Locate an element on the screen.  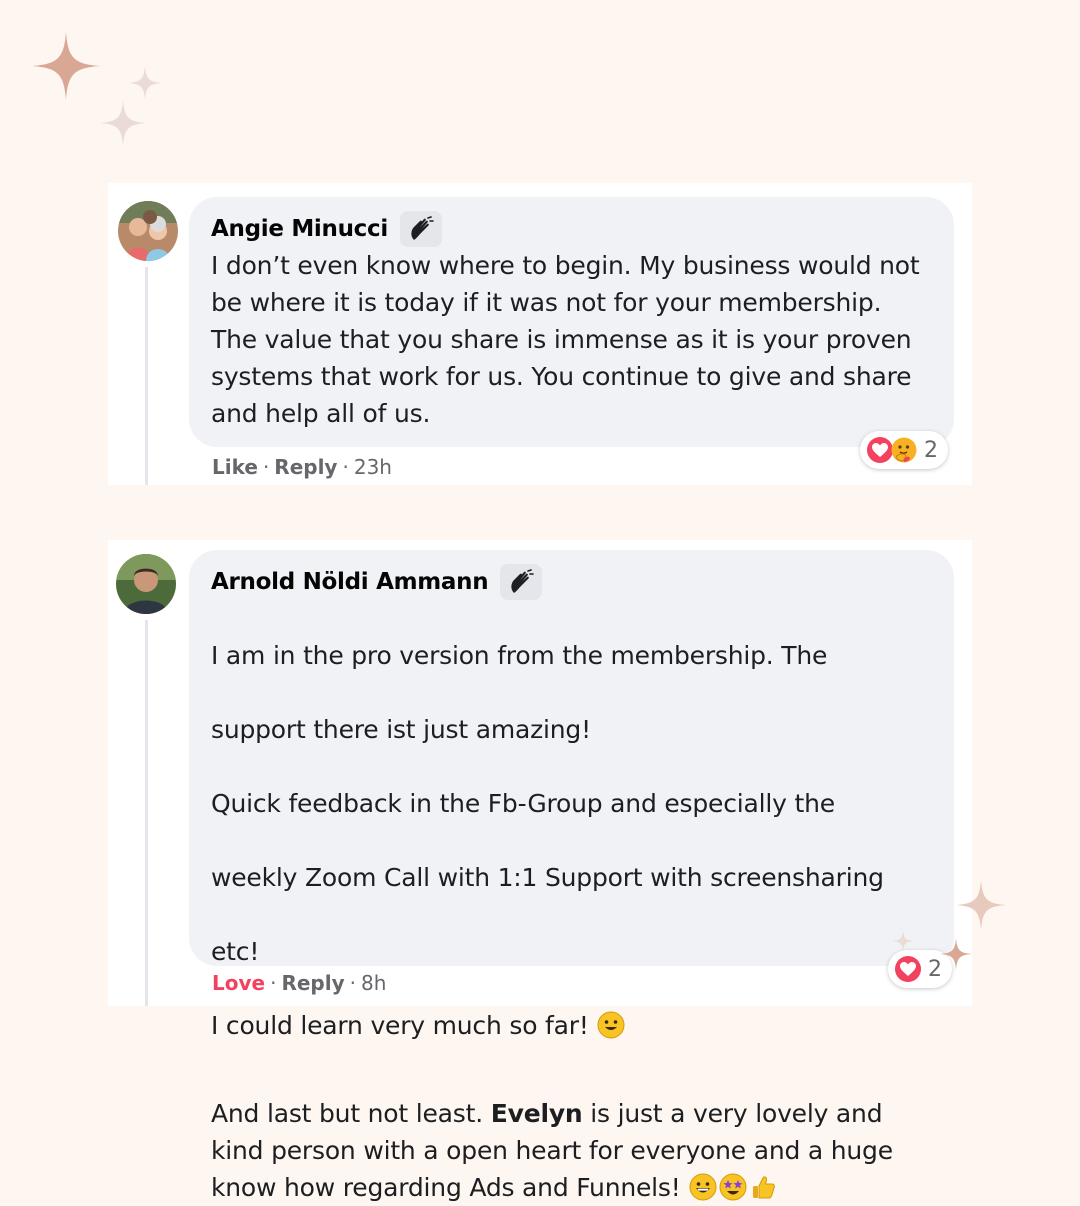
comment-actions: Love · Reply · 8h is located at coordinates (299, 983).